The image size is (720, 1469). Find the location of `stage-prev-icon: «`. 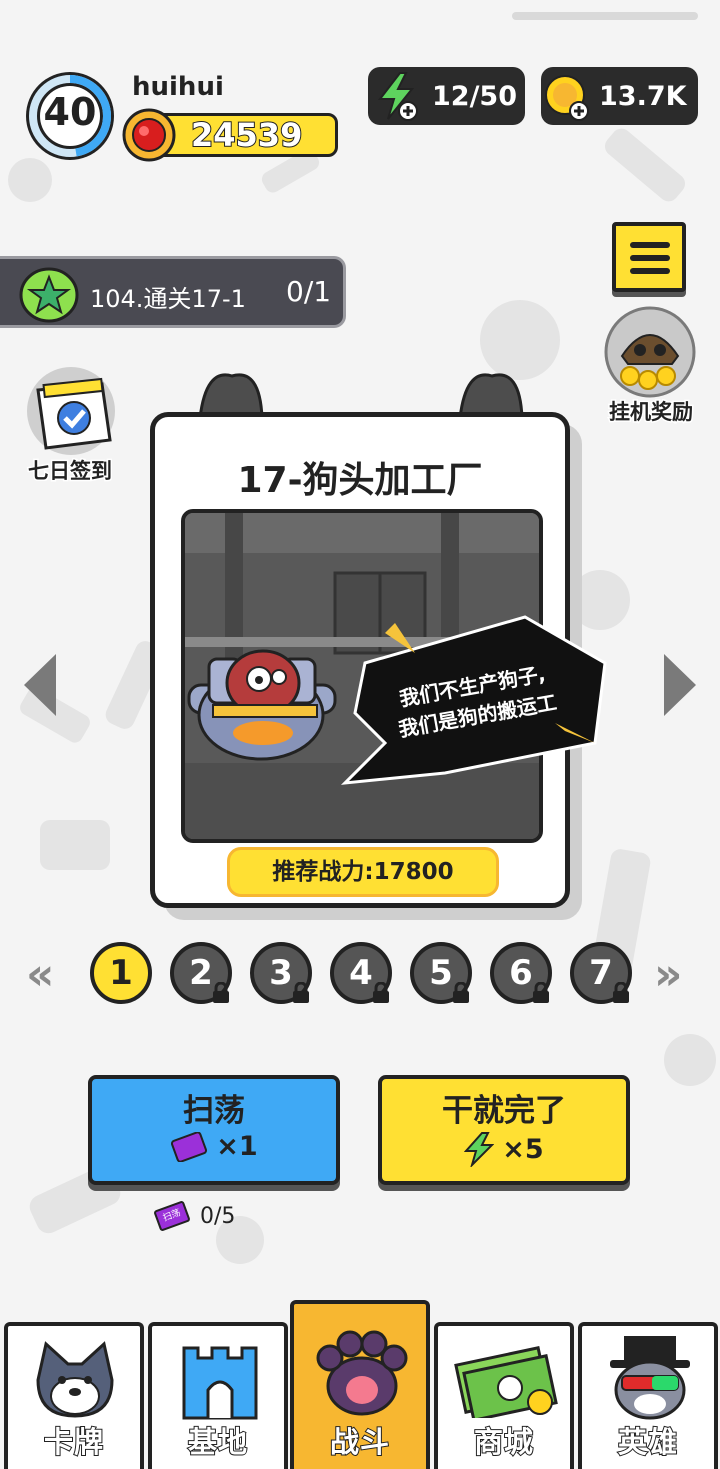

stage-prev-icon: « is located at coordinates (40, 975).